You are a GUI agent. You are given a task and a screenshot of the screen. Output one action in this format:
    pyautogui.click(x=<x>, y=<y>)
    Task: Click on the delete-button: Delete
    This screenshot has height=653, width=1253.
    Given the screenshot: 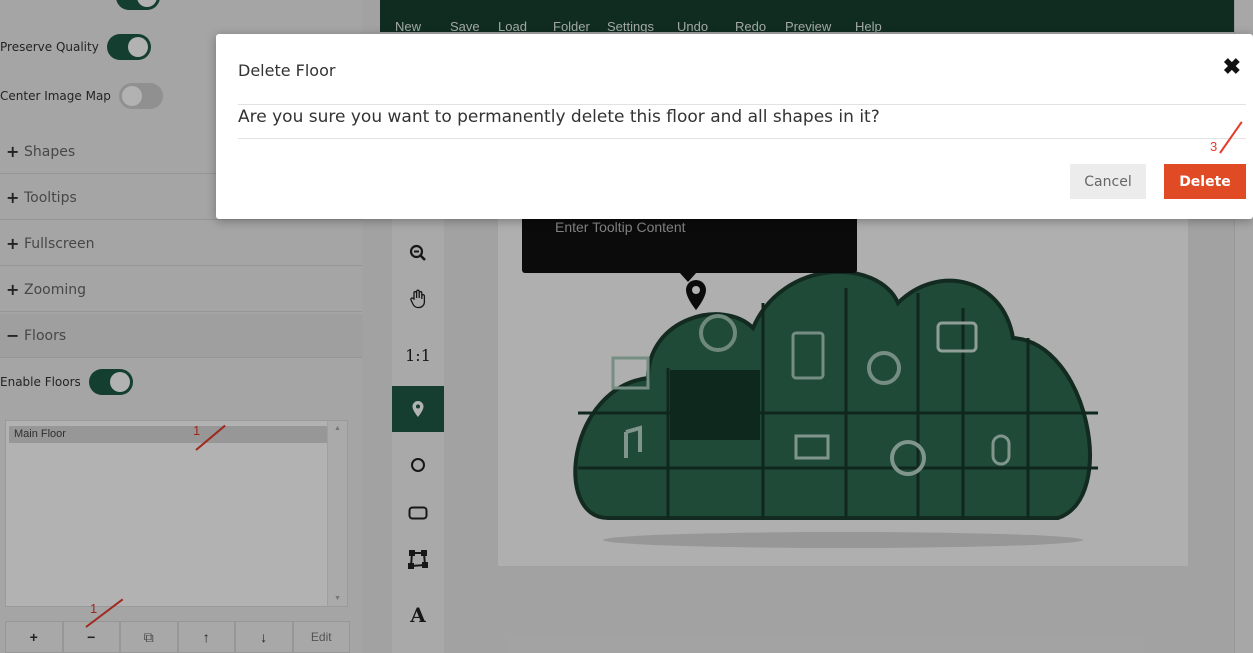 What is the action you would take?
    pyautogui.click(x=1205, y=181)
    